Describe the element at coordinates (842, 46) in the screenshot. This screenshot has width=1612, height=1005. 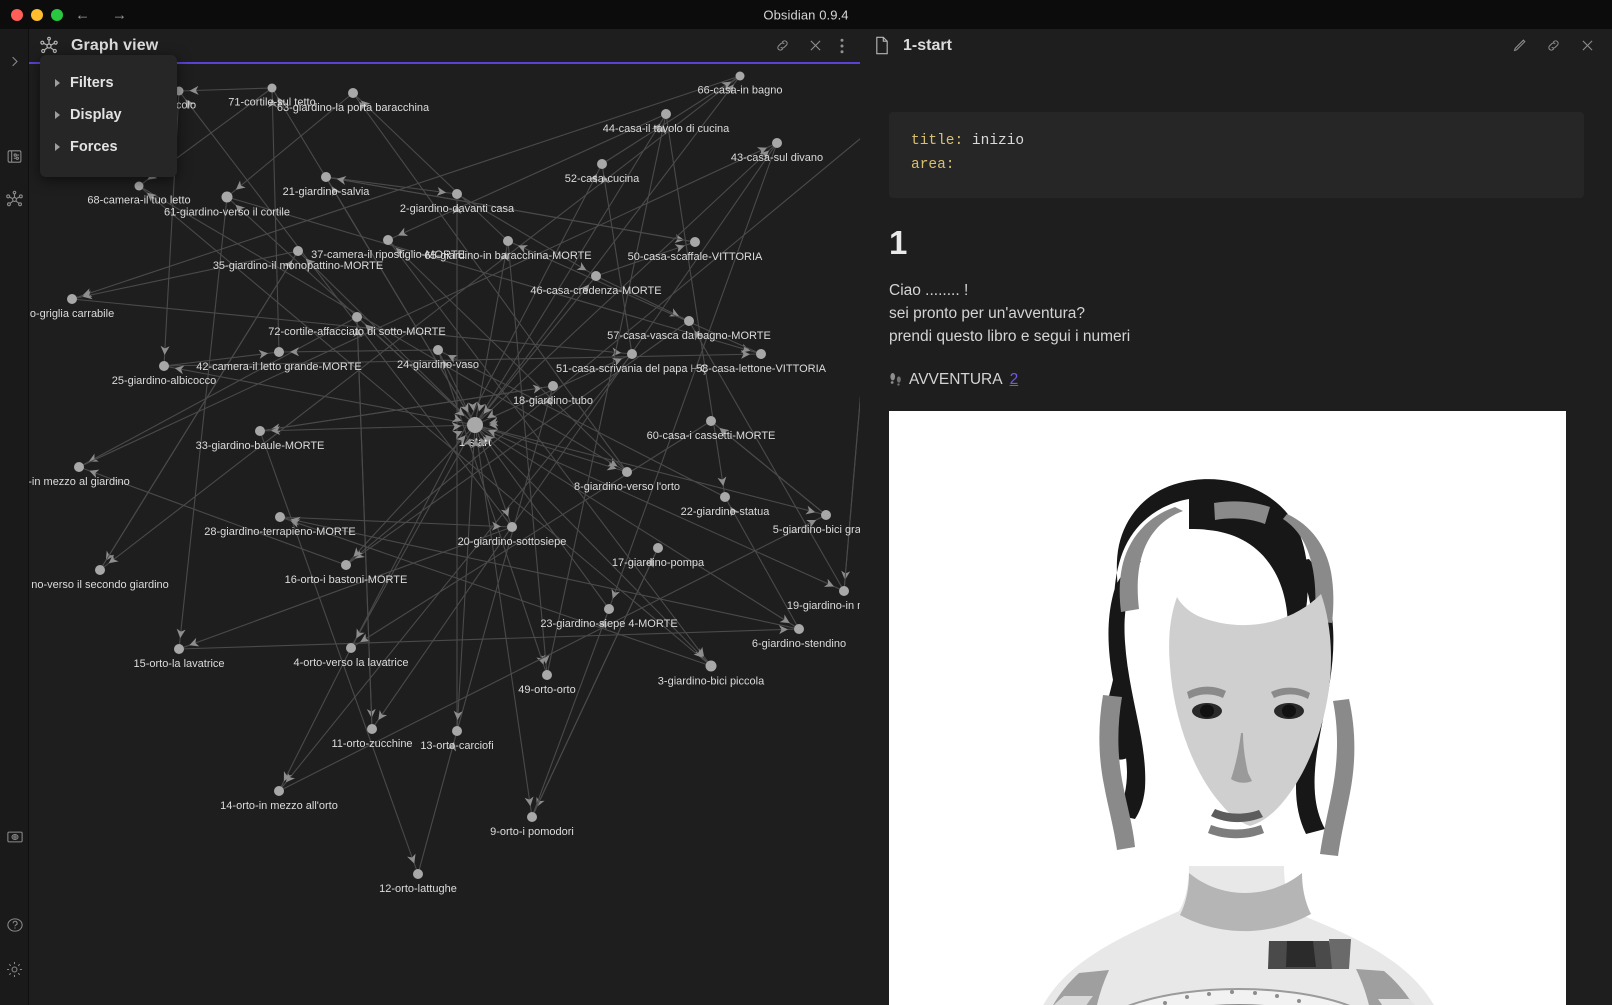
I see `more-options-icon` at that location.